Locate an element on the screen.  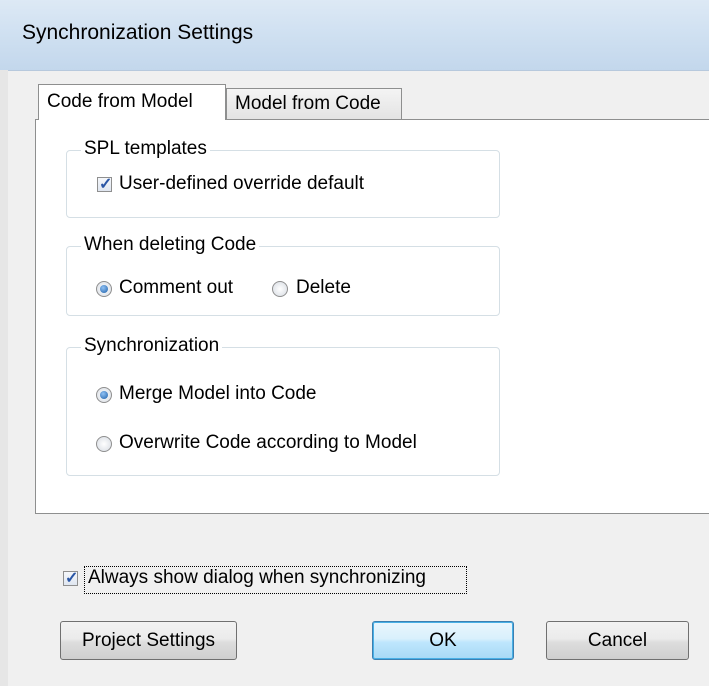
title-bar: Synchronization Settings is located at coordinates (354, 35).